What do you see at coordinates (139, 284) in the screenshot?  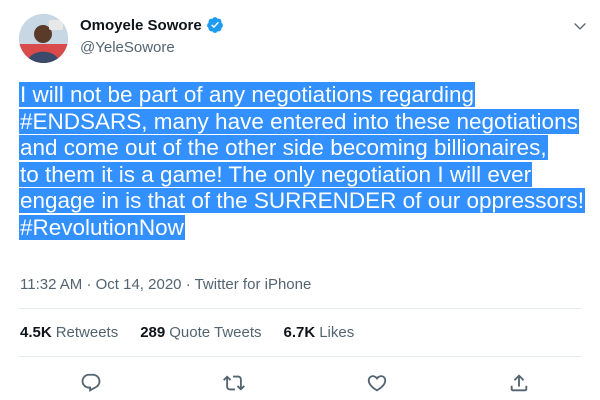 I see `tweet-date: Oct 14, 2020` at bounding box center [139, 284].